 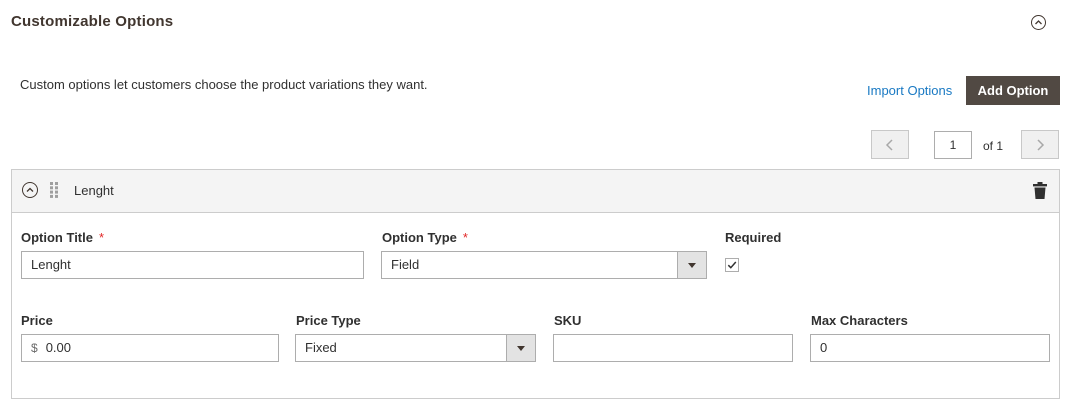 I want to click on section-collapse-icon, so click(x=1038, y=22).